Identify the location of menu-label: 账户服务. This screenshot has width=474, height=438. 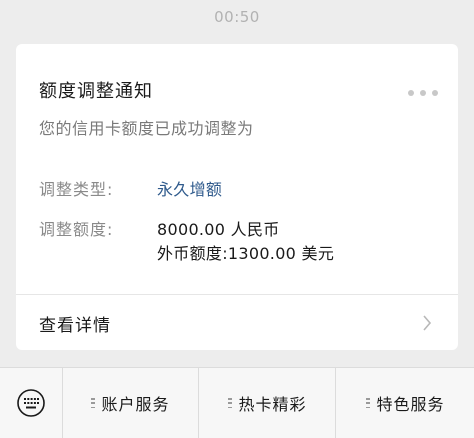
(135, 404).